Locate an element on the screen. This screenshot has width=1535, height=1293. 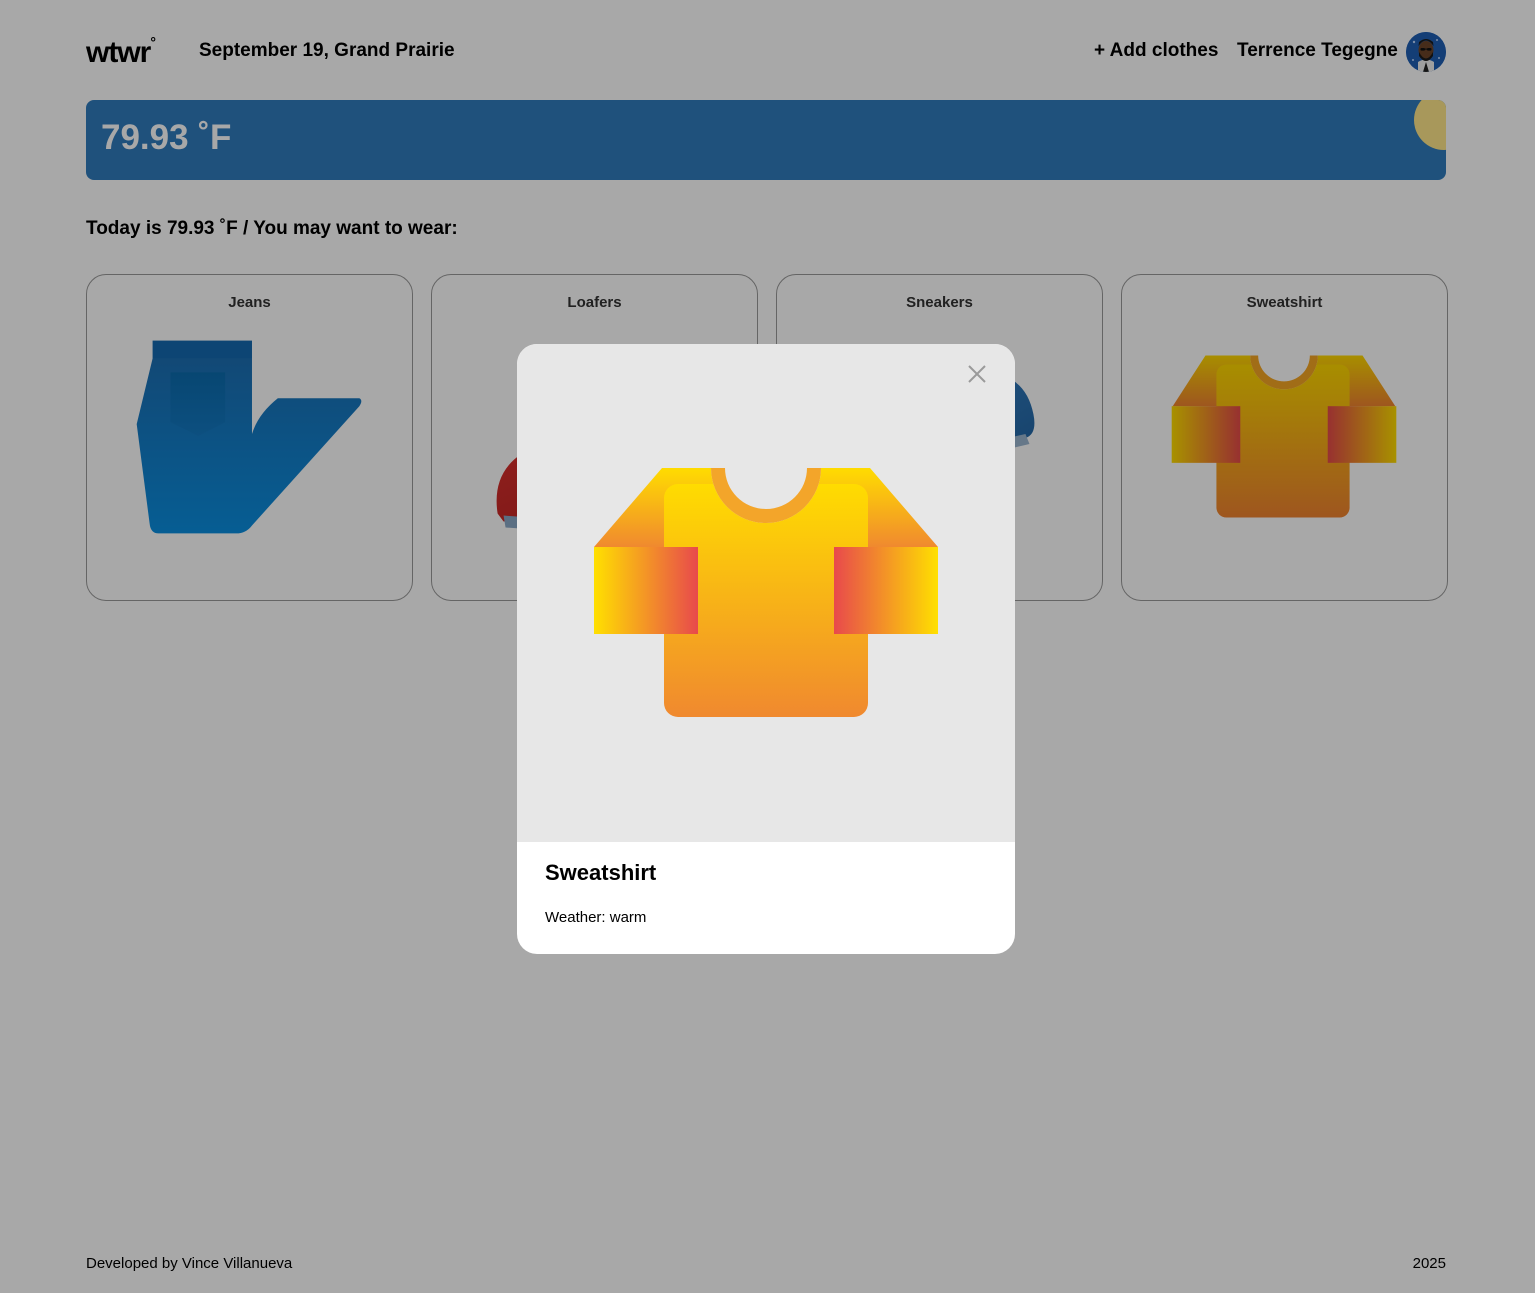
close-button is located at coordinates (977, 374).